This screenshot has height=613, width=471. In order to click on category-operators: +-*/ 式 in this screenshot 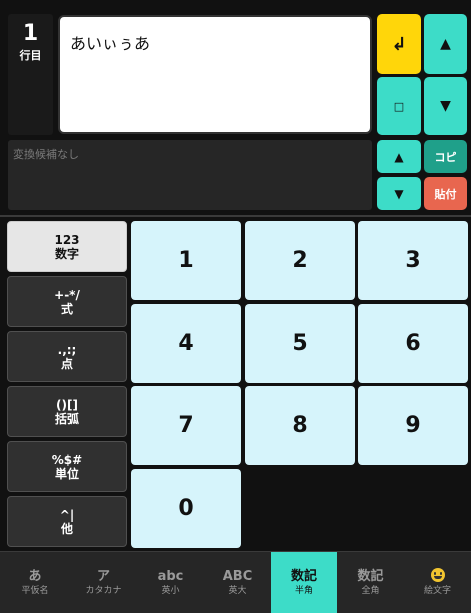, I will do `click(67, 301)`.